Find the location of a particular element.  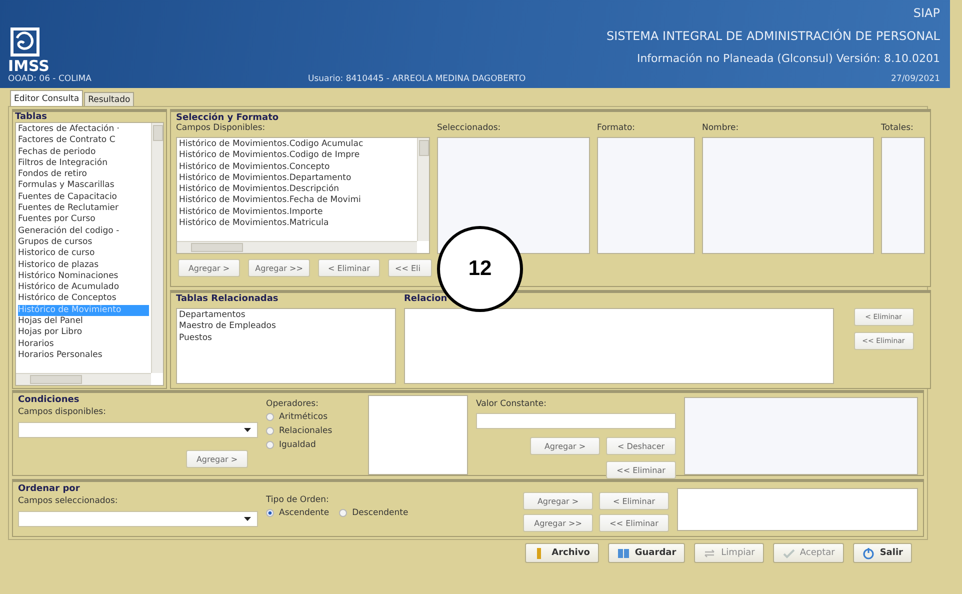

list-item: Horarios Personales is located at coordinates (83, 356).